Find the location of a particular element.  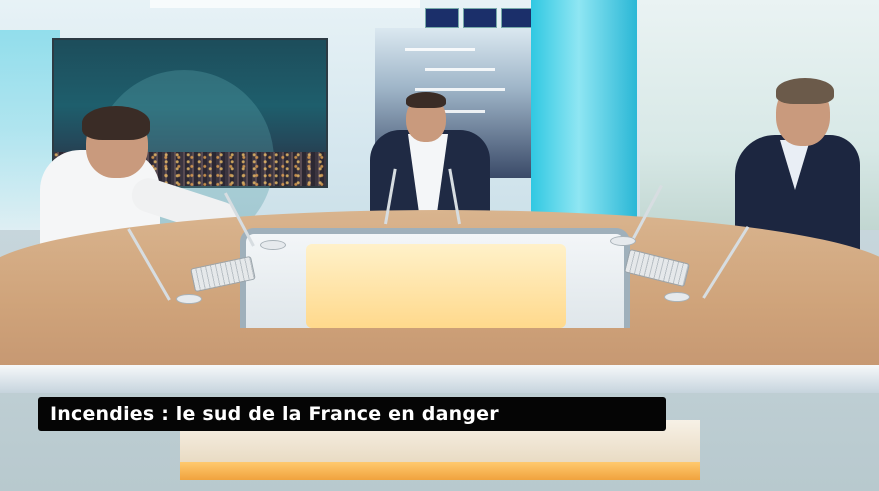

guest-right-hair is located at coordinates (805, 91).